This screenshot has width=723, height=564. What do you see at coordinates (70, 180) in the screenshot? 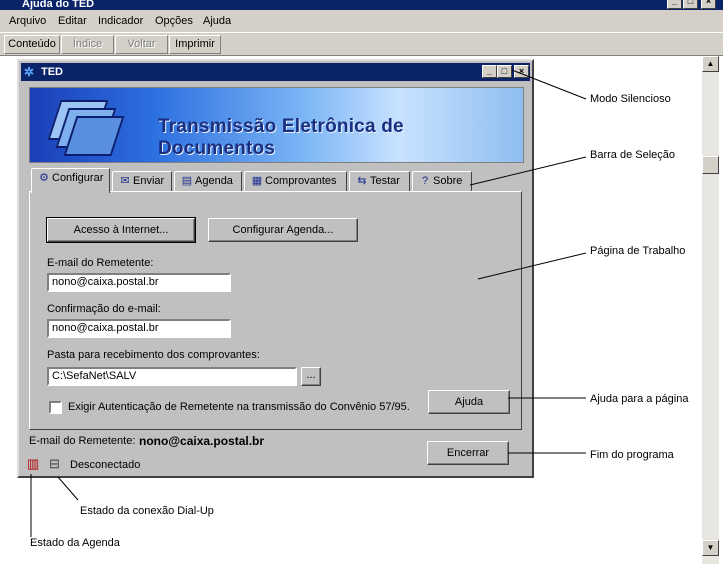
I see `tab-configurar: ⚙ Configurar` at bounding box center [70, 180].